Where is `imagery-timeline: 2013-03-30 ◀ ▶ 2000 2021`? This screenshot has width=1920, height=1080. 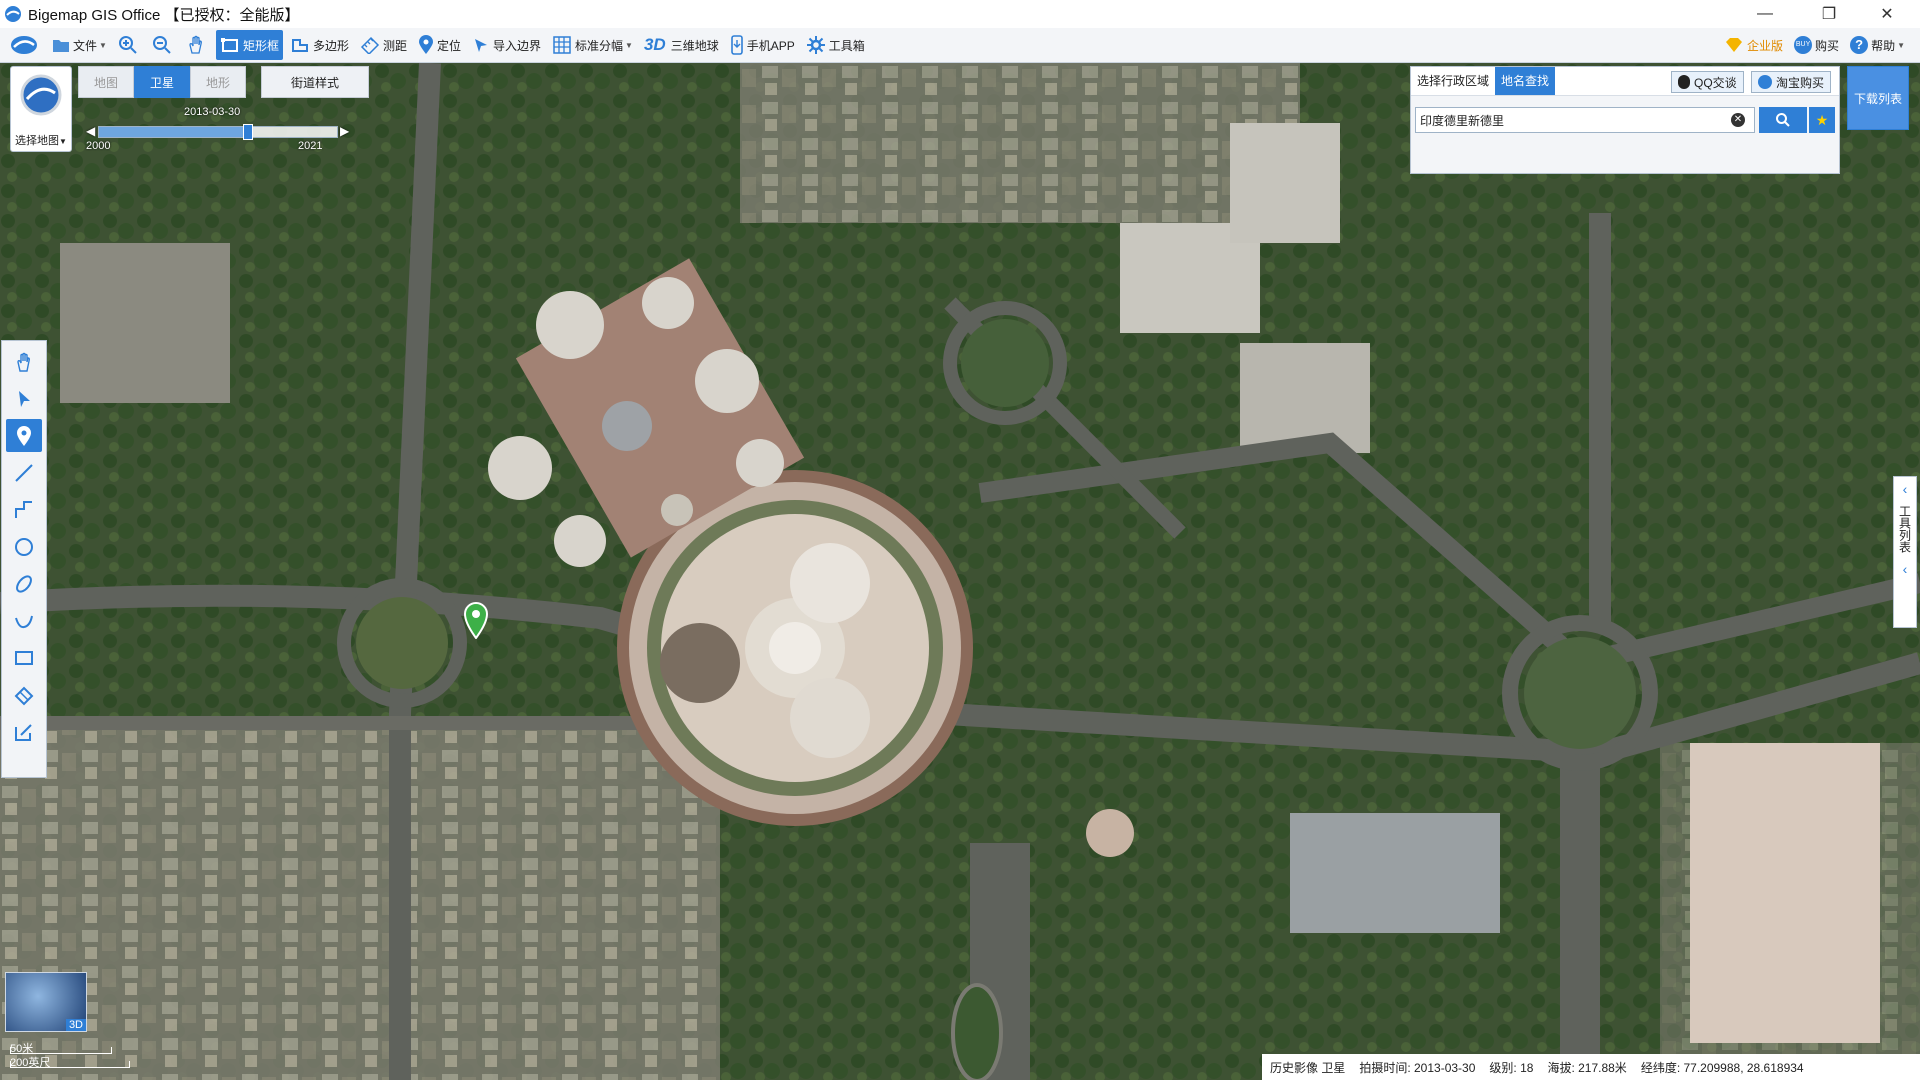
imagery-timeline: 2013-03-30 ◀ ▶ 2000 2021 is located at coordinates (221, 129).